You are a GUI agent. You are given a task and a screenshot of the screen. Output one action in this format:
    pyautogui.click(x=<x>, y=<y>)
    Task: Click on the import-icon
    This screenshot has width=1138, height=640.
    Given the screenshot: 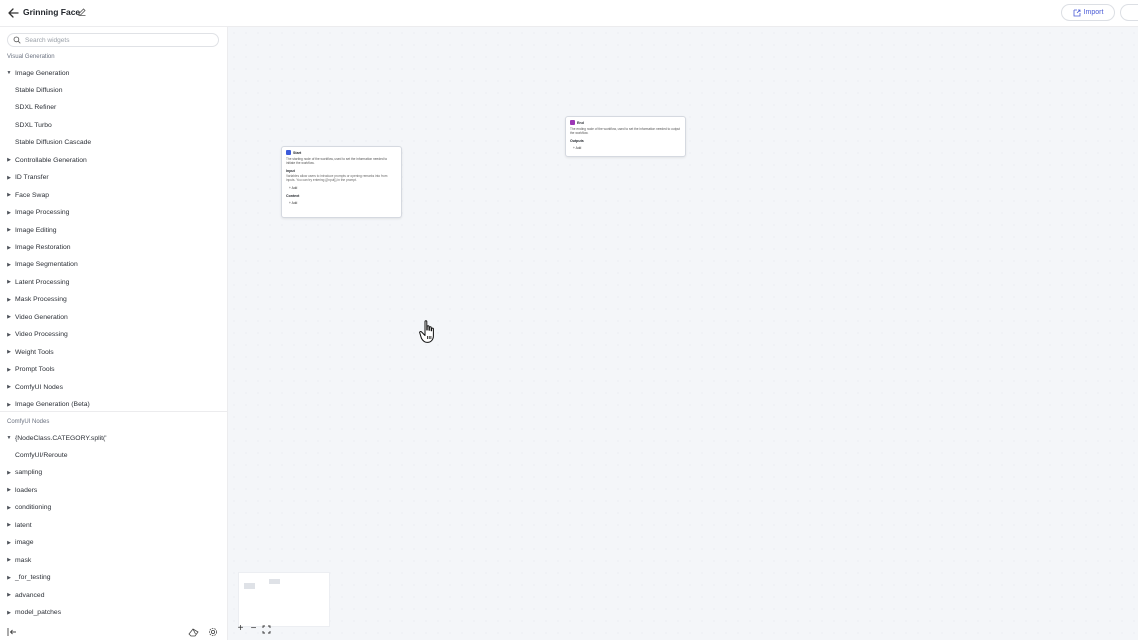 What is the action you would take?
    pyautogui.click(x=1076, y=12)
    